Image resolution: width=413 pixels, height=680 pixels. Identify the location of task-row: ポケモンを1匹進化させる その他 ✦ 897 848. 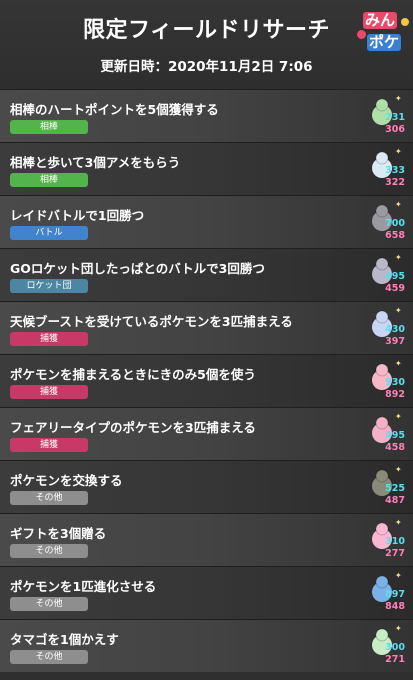
(206, 592).